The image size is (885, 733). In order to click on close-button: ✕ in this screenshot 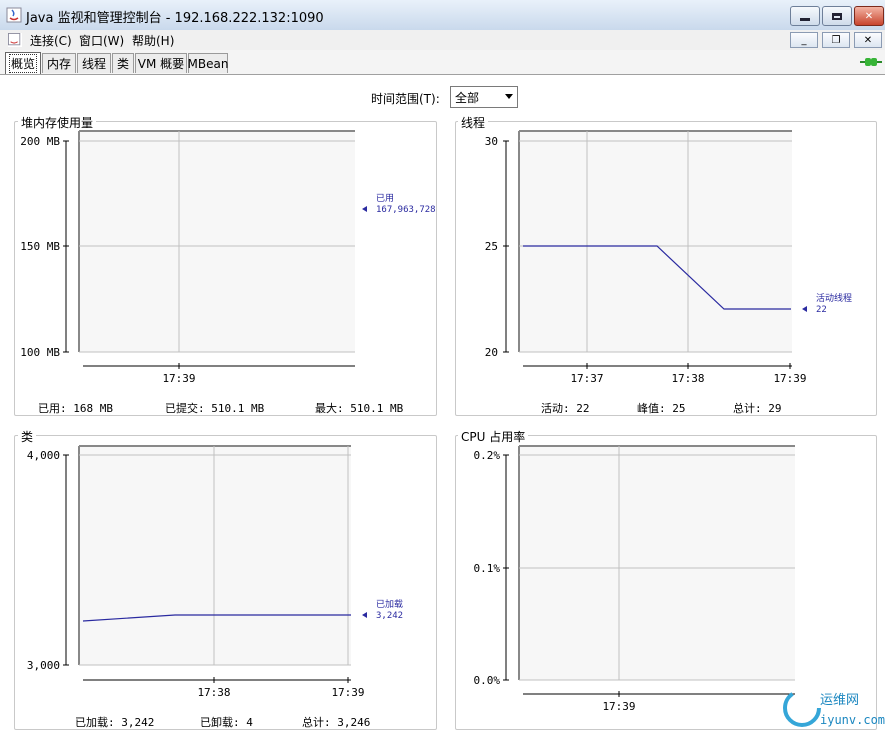, I will do `click(869, 16)`.